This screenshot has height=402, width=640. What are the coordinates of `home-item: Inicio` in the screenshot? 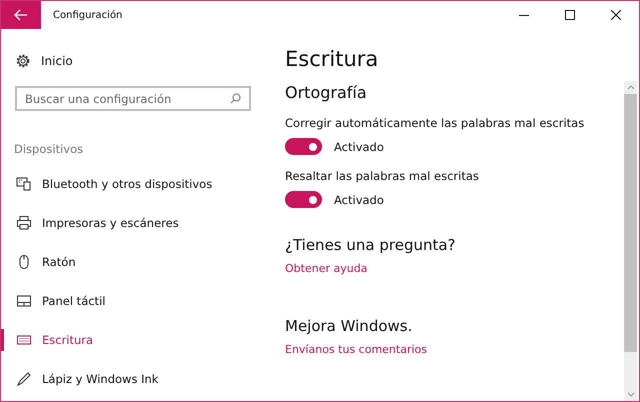 It's located at (142, 61).